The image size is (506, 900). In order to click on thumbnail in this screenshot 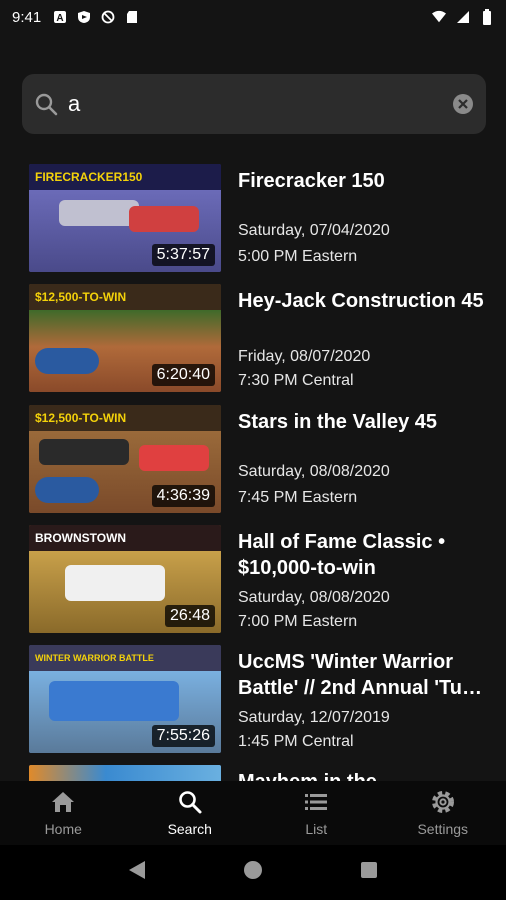, I will do `click(125, 773)`.